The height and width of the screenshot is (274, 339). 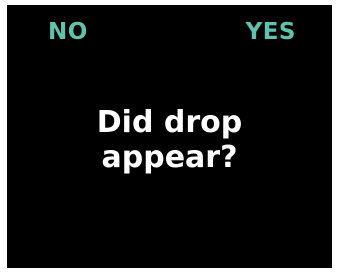 What do you see at coordinates (271, 32) in the screenshot?
I see `yes-button: YES` at bounding box center [271, 32].